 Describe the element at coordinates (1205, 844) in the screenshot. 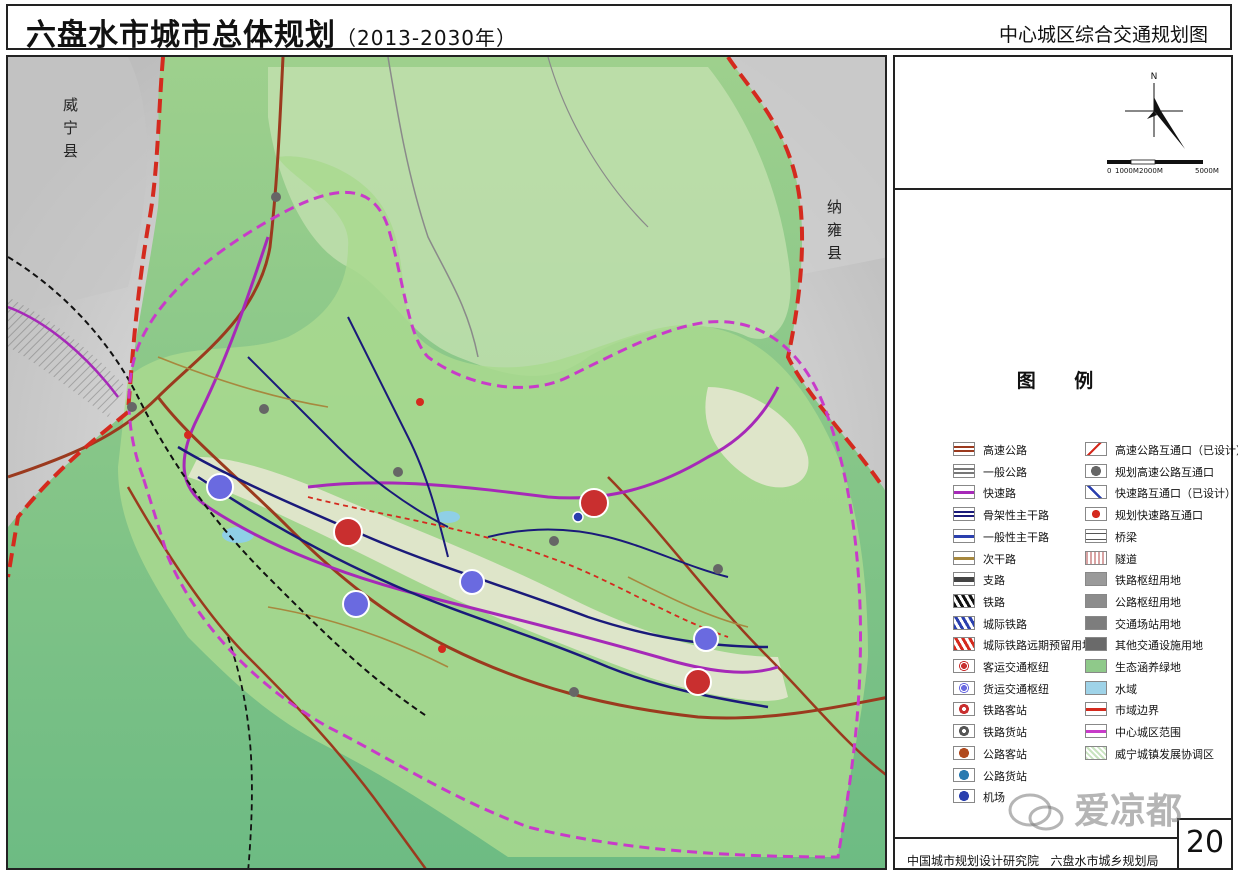

I see `page-number: 20` at that location.